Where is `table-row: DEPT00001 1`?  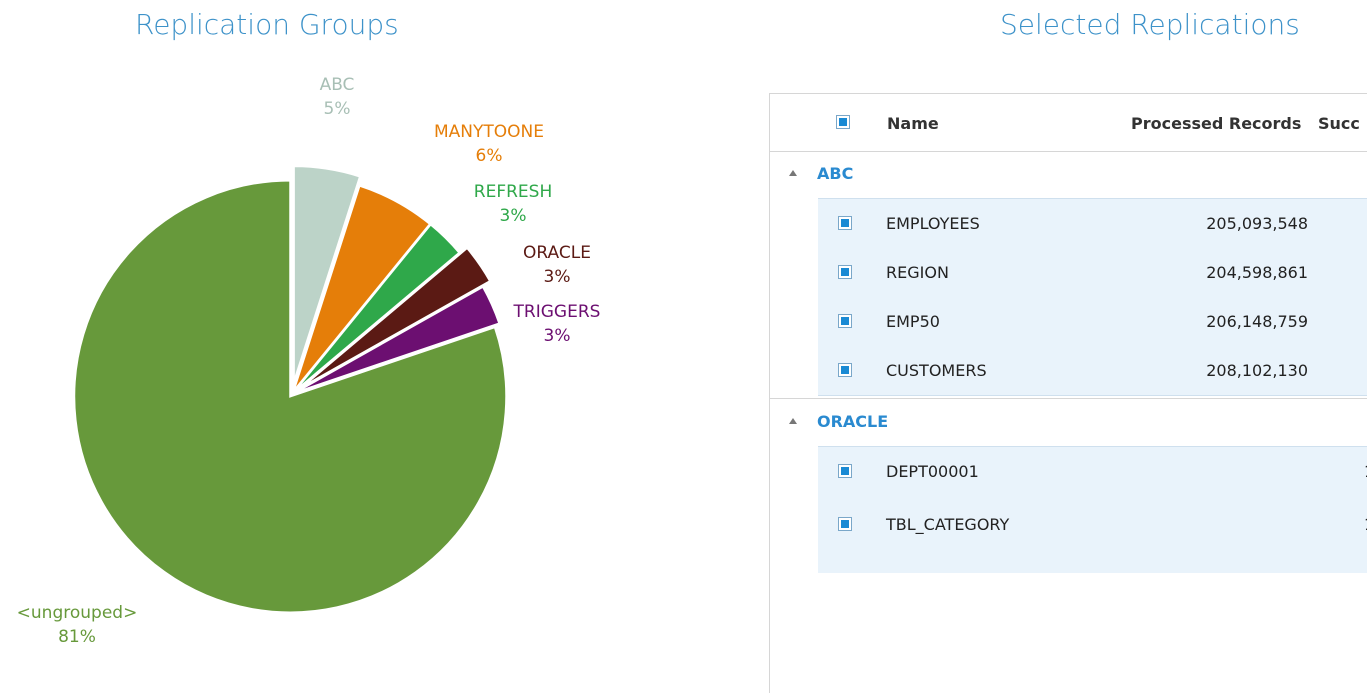
table-row: DEPT00001 1 is located at coordinates (1092, 471).